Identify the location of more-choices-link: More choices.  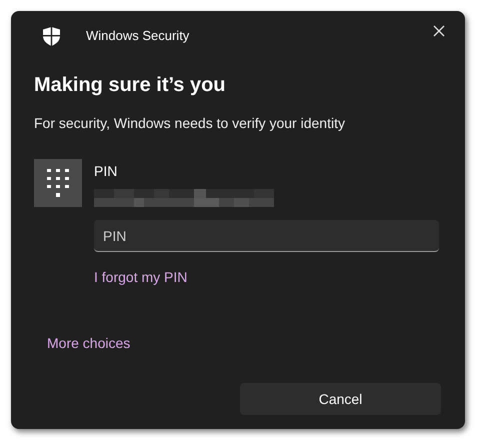
(88, 343).